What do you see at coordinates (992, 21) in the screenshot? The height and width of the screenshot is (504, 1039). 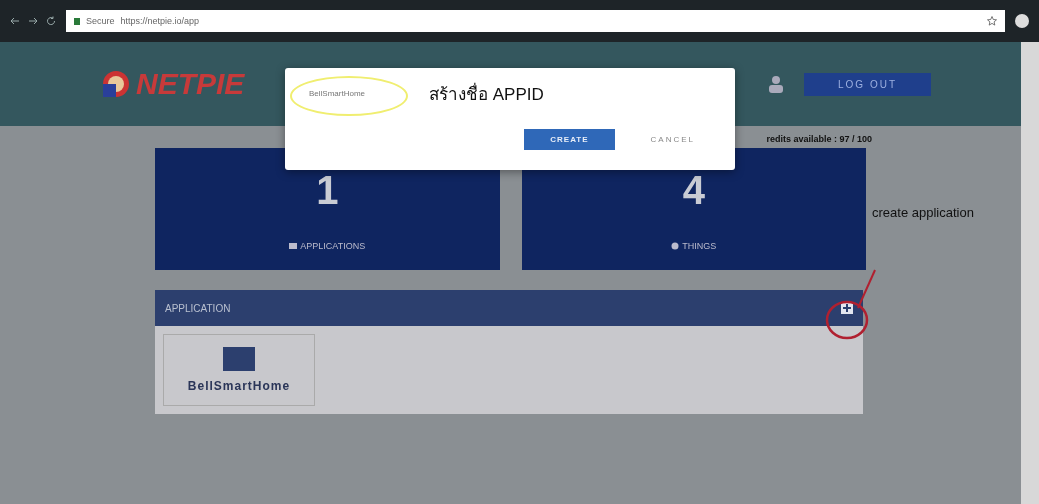 I see `star-icon` at bounding box center [992, 21].